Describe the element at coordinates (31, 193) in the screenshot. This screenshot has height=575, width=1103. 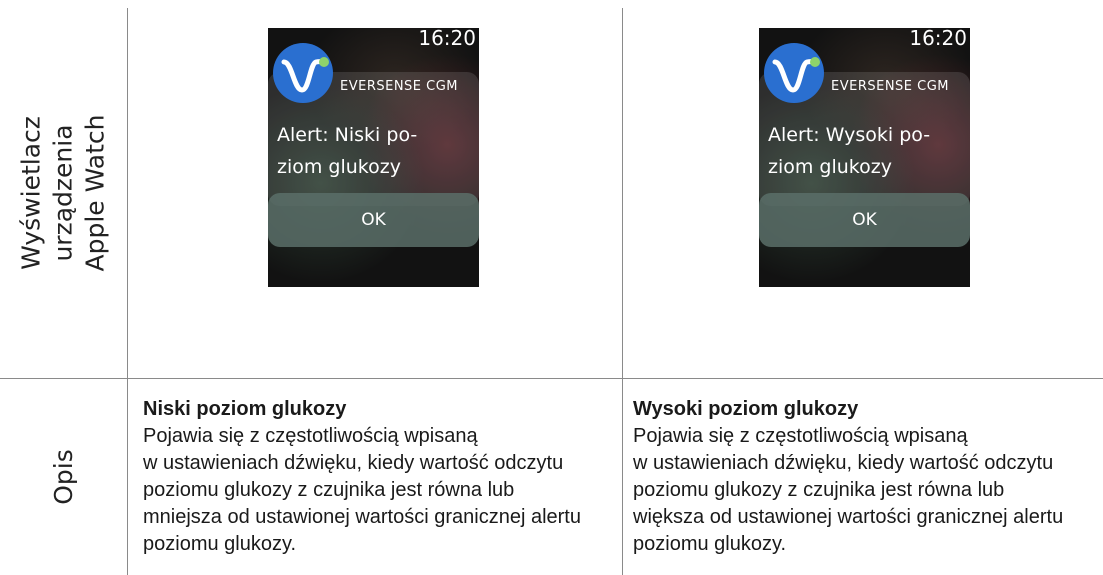
I see `row-header-line: Wyświetlacz` at that location.